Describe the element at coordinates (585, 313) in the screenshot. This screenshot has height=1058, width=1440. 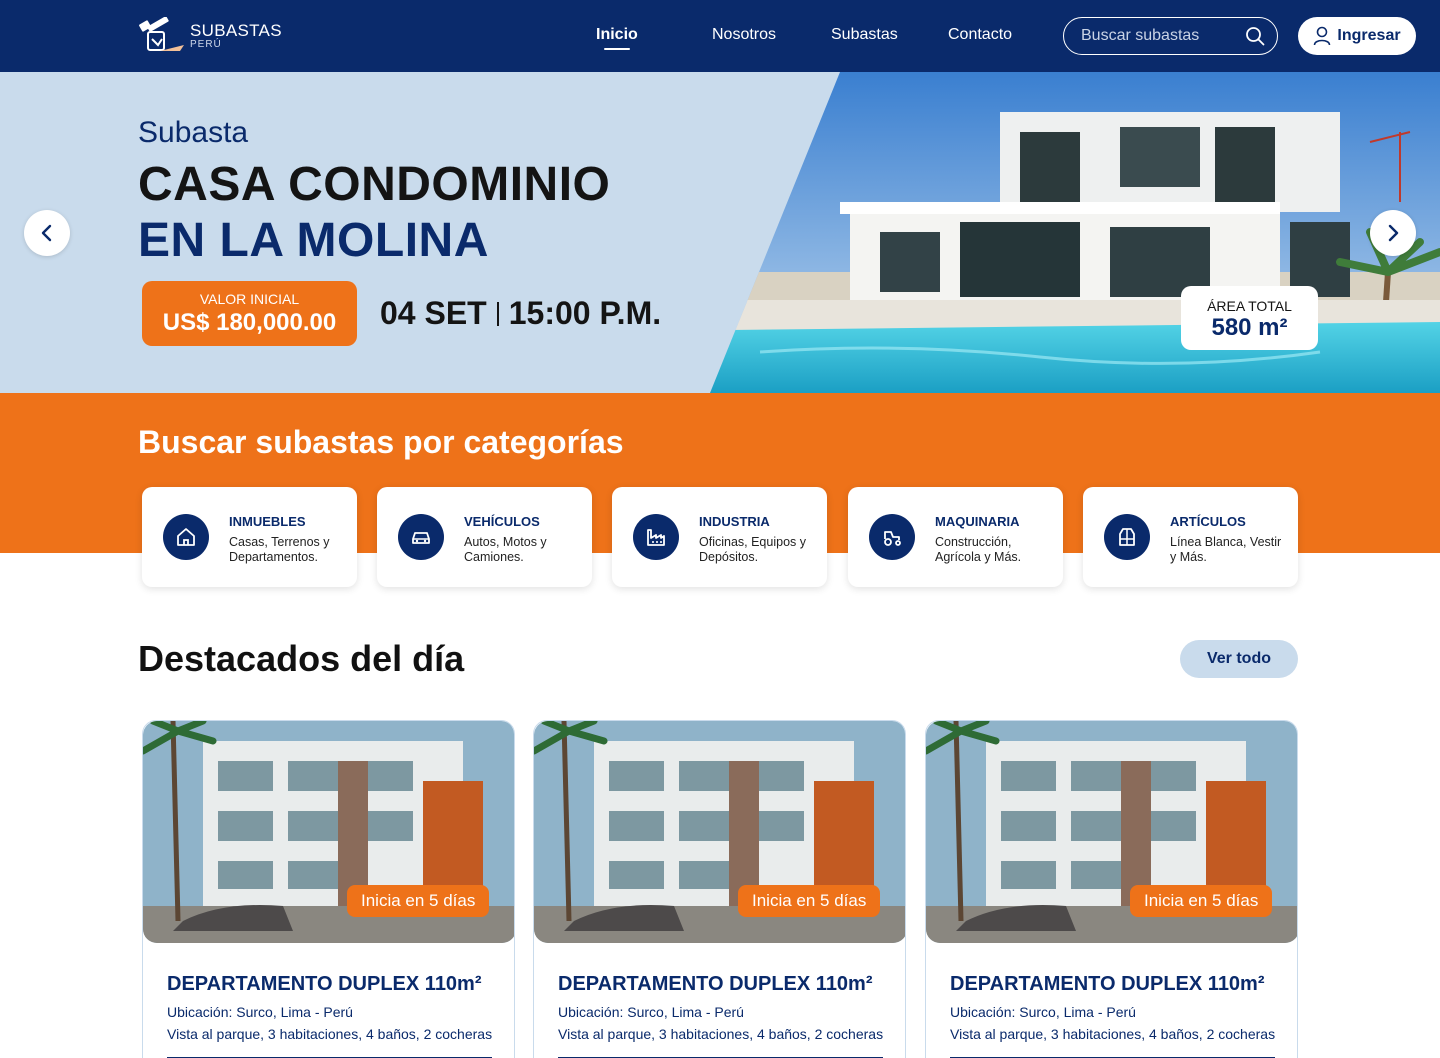
I see `auction-time: 15:00 P.M.` at that location.